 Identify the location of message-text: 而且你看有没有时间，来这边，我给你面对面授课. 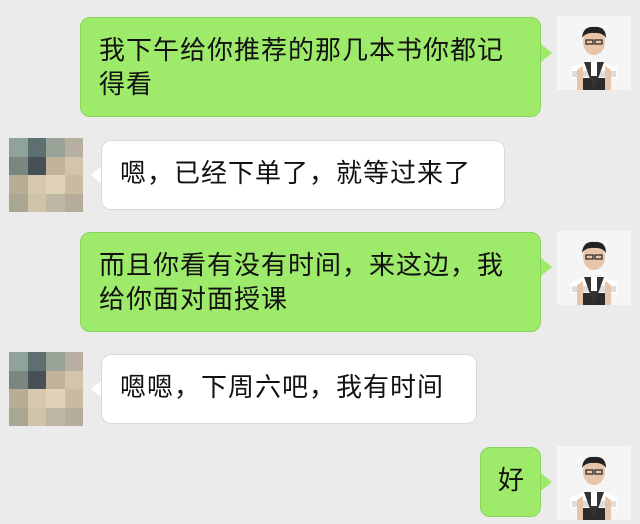
(302, 283).